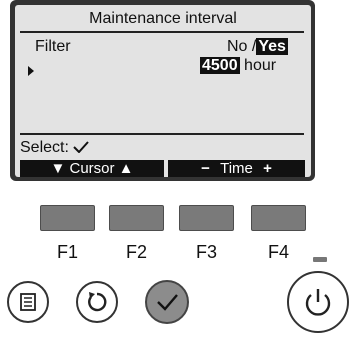 The height and width of the screenshot is (338, 358). I want to click on f4-button, so click(278, 218).